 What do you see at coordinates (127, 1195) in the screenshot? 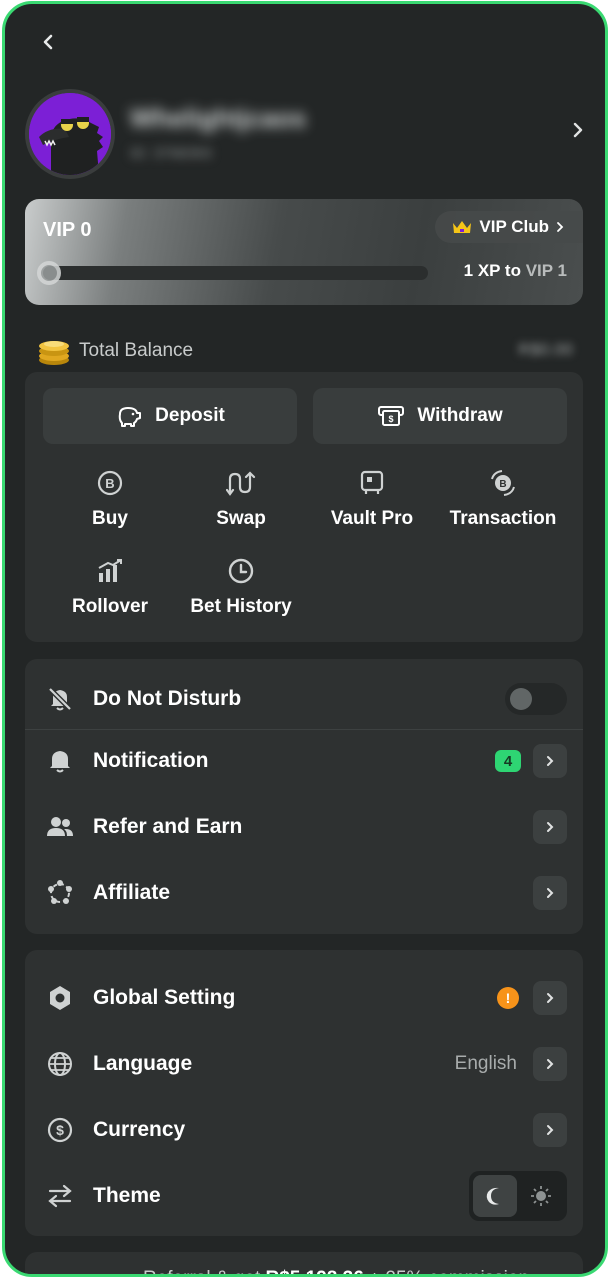
I see `theme-label: Theme` at bounding box center [127, 1195].